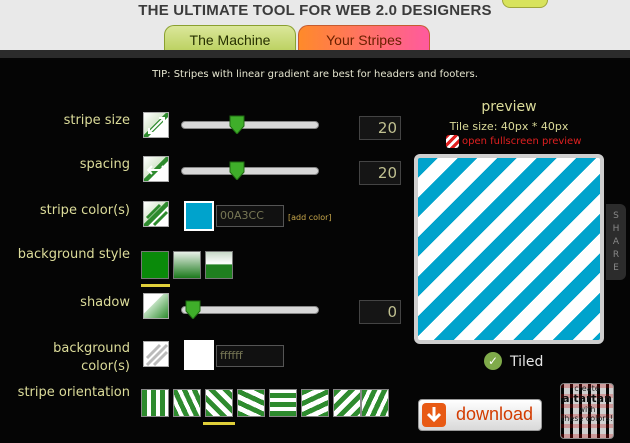  I want to click on stripe-color-swatch, so click(199, 216).